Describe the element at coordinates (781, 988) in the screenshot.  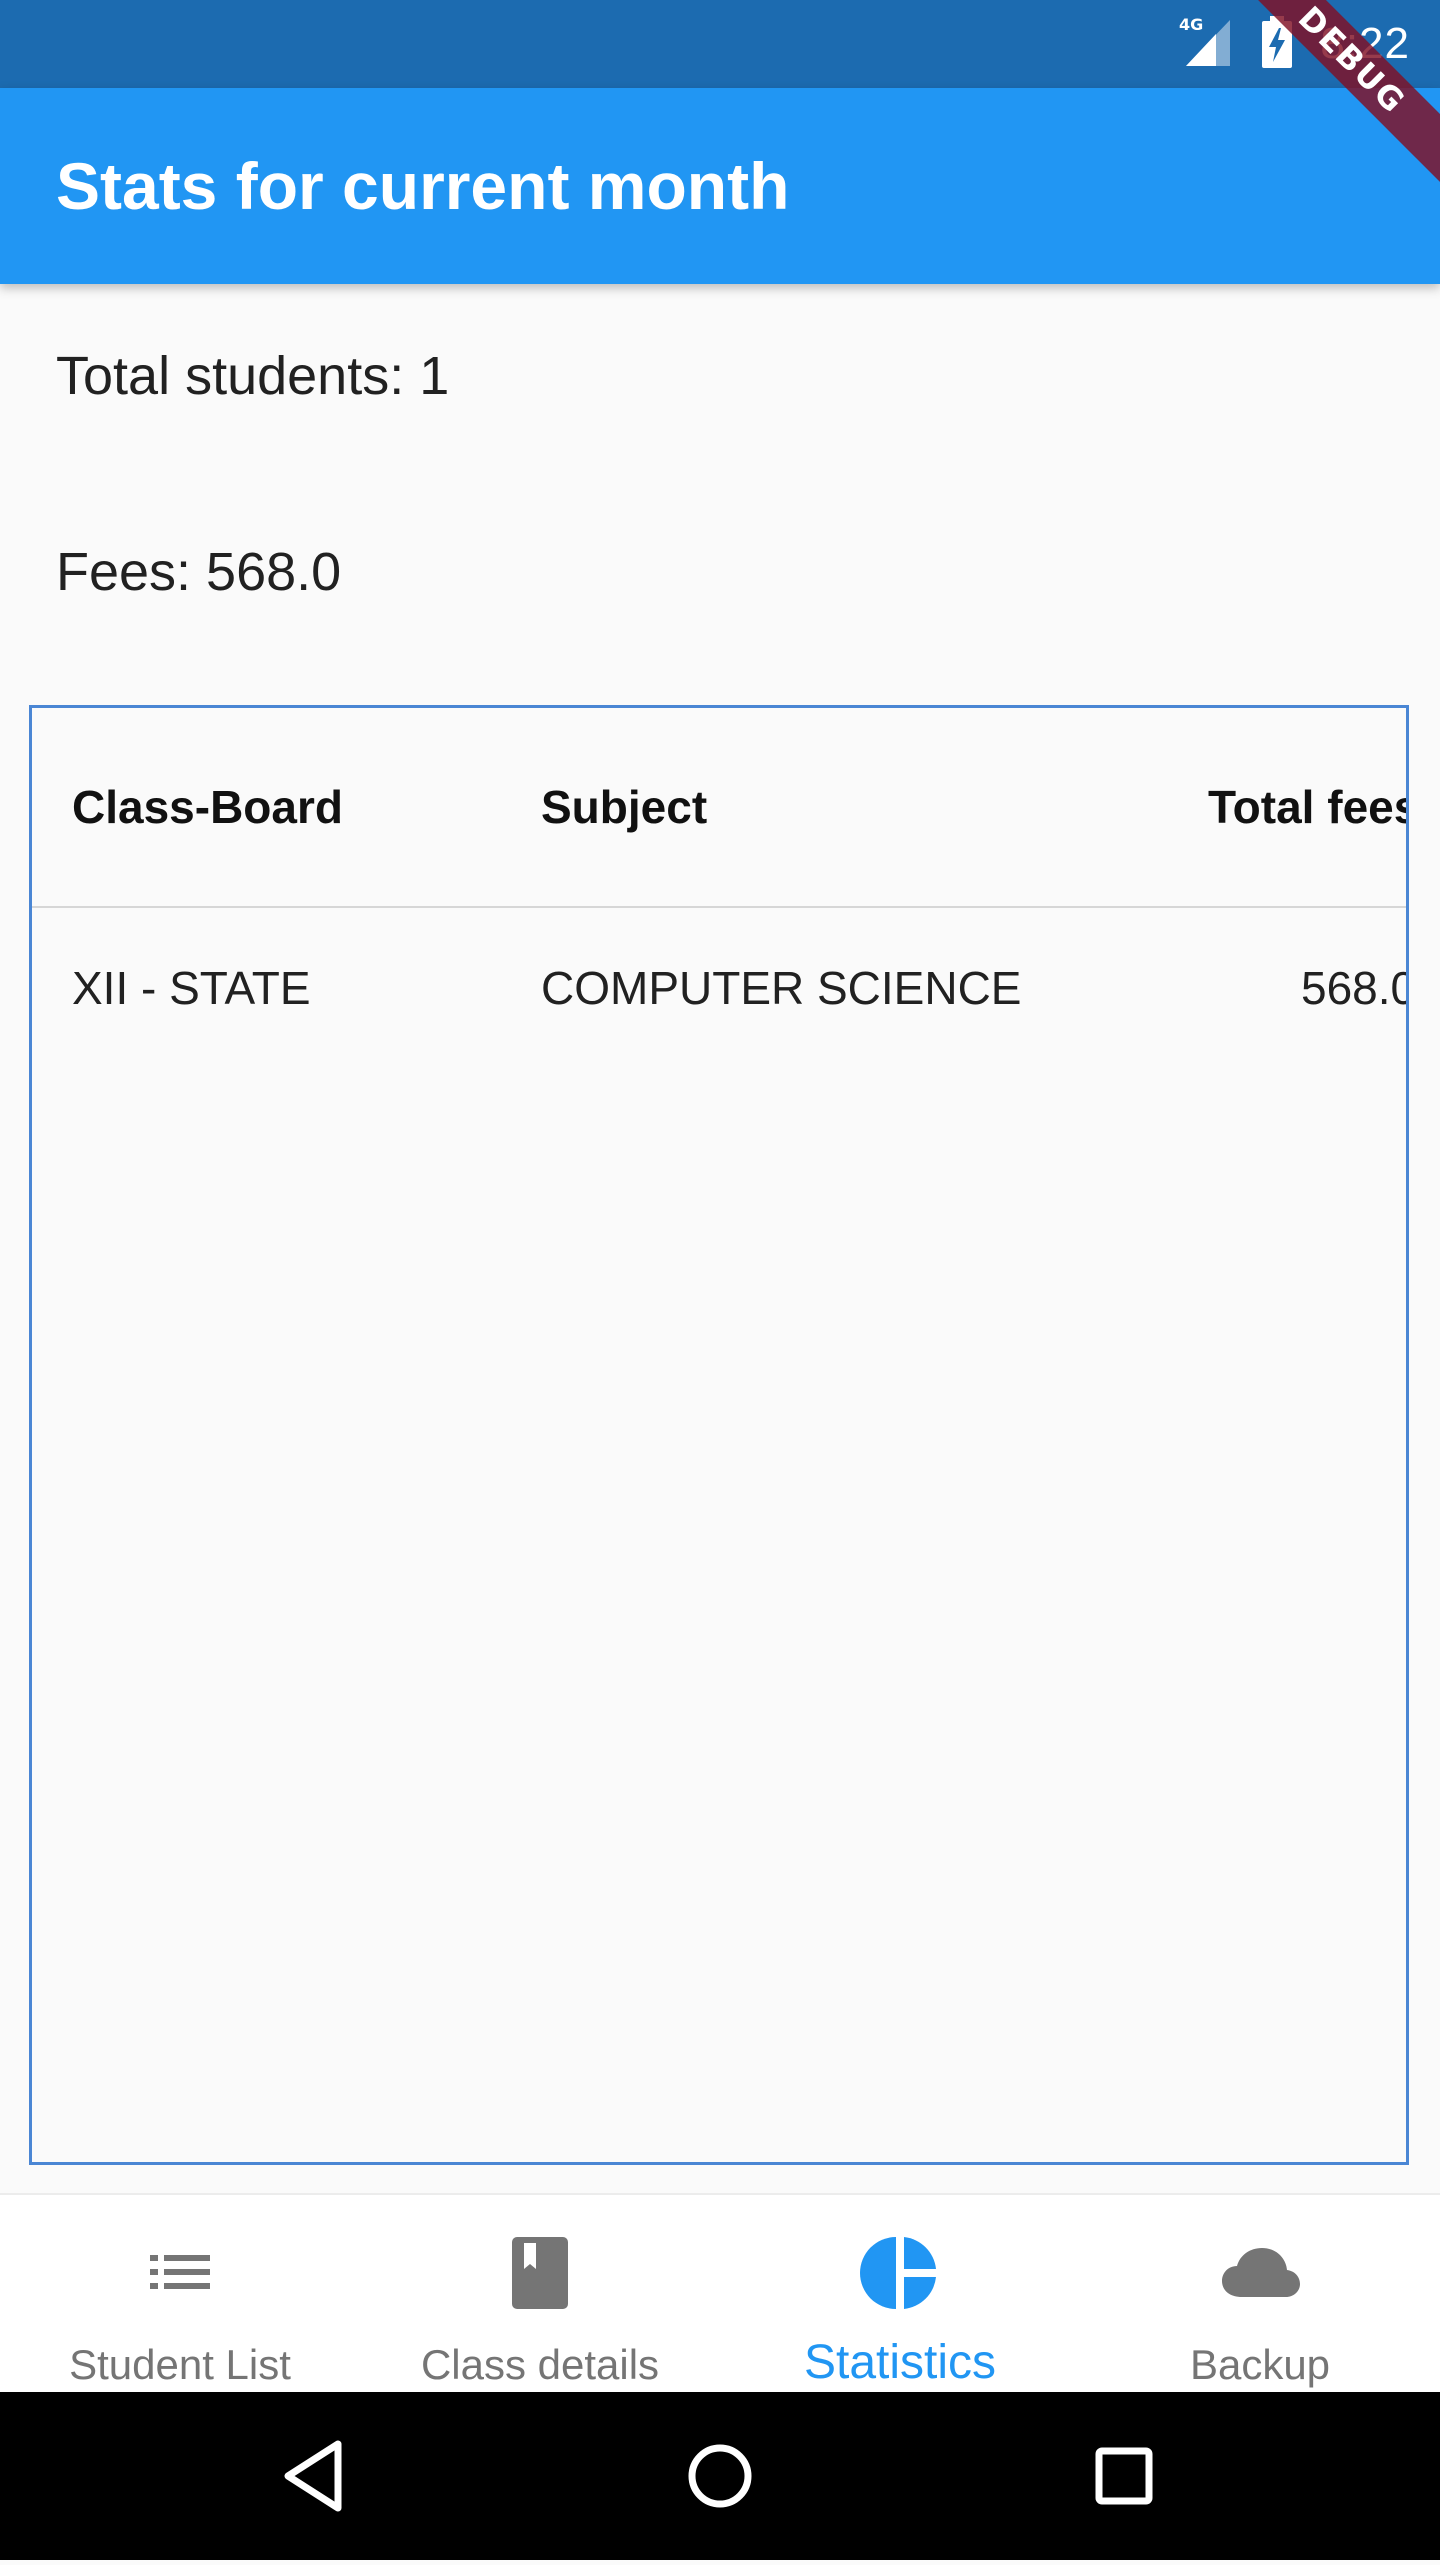
I see `cell-subject: COMPUTER SCIENCE` at that location.